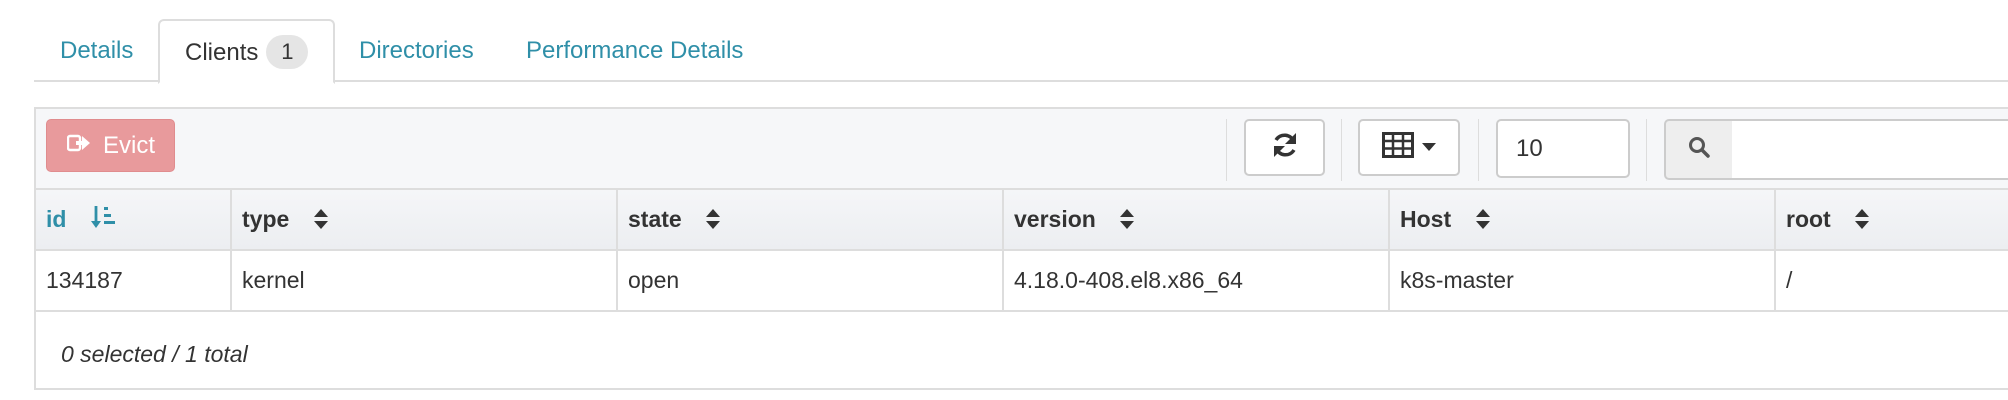 This screenshot has height=400, width=2008. What do you see at coordinates (266, 219) in the screenshot?
I see `column-label: type` at bounding box center [266, 219].